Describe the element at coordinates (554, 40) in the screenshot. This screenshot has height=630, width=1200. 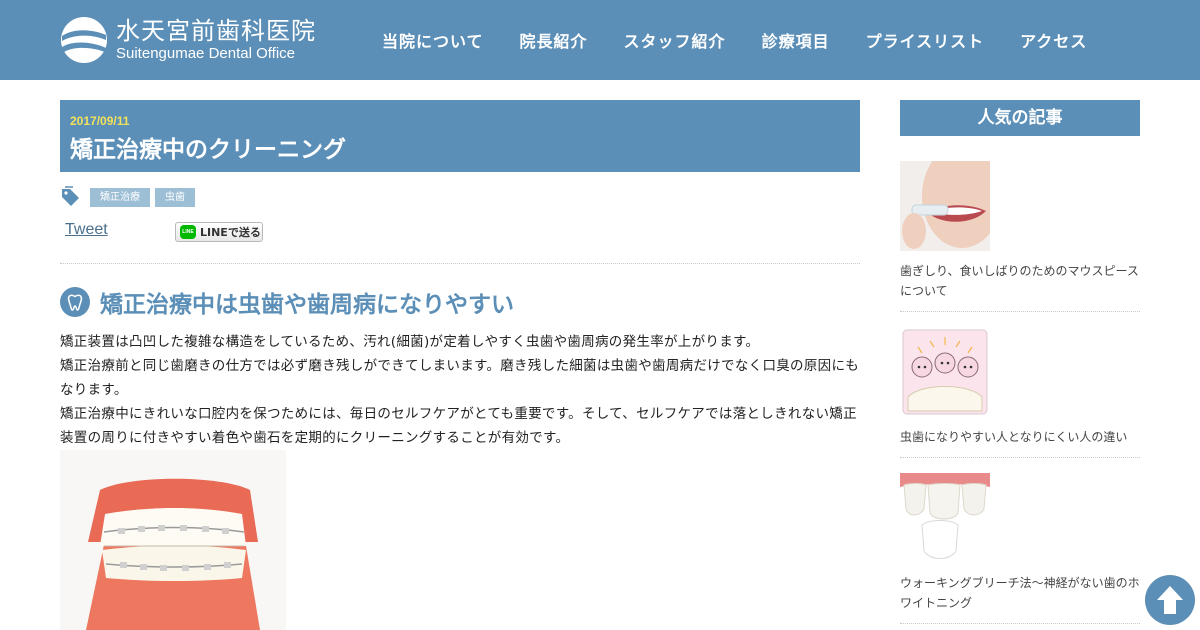
I see `nav-director: 院長紹介` at that location.